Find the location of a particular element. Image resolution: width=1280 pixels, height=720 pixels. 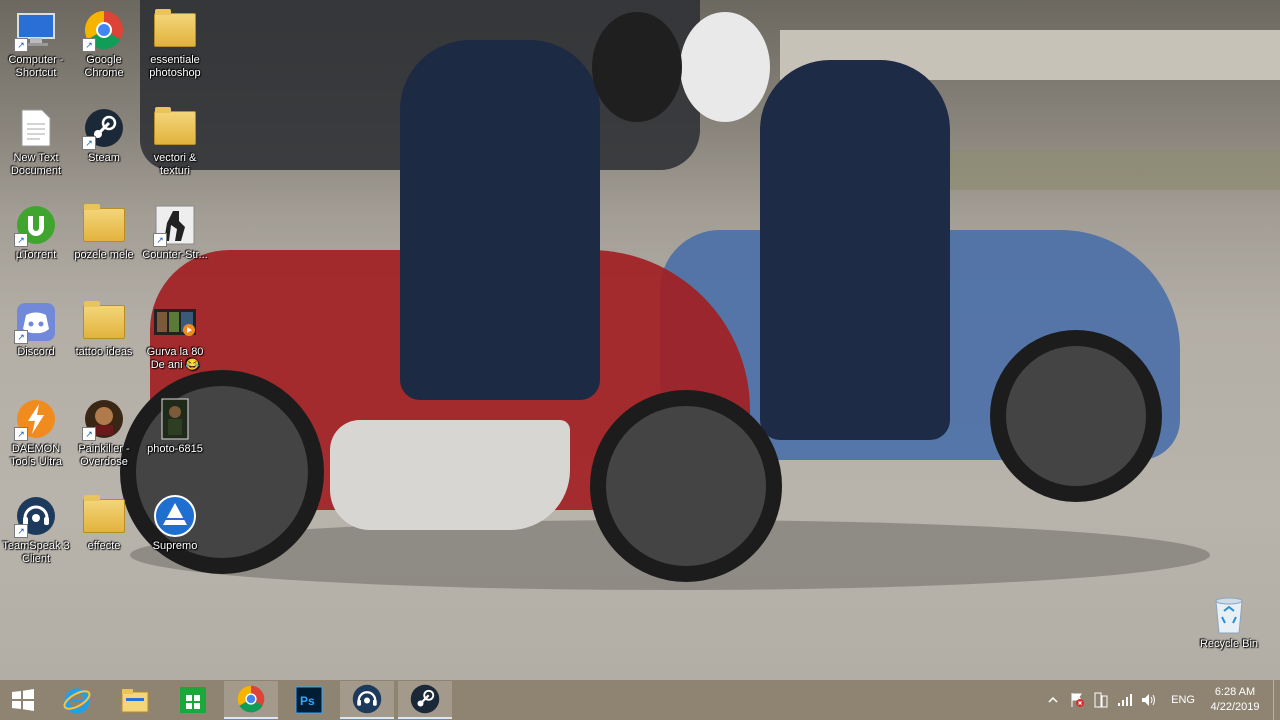

desktop-icon-photo-6815: photo-6815 is located at coordinates (175, 423).